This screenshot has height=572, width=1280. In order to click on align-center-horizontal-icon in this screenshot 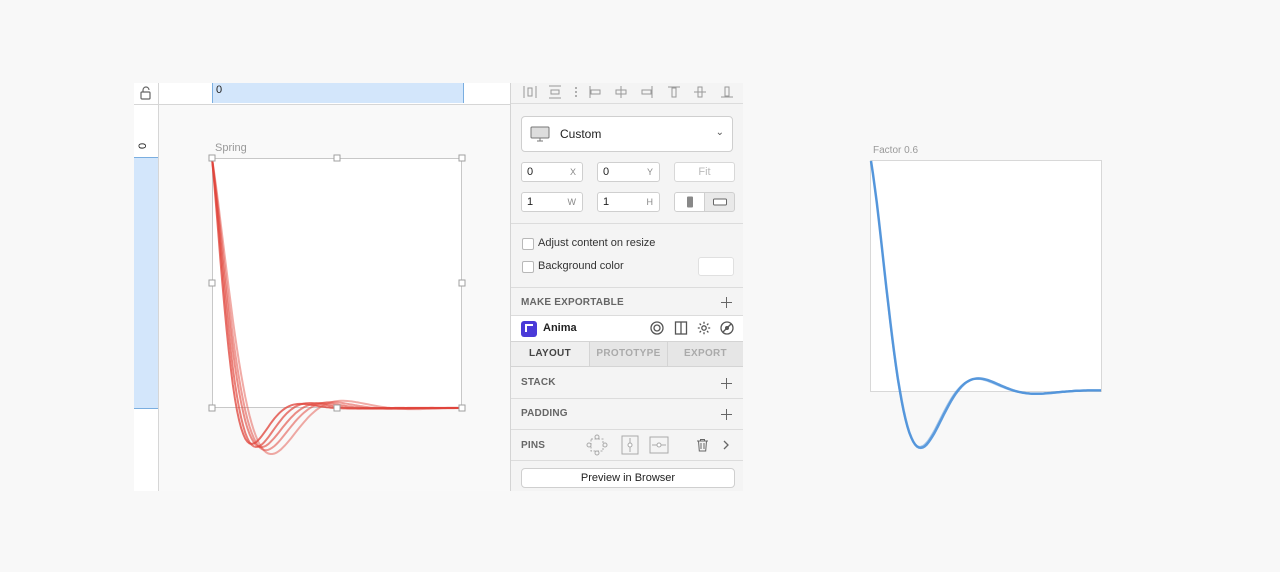, I will do `click(621, 92)`.